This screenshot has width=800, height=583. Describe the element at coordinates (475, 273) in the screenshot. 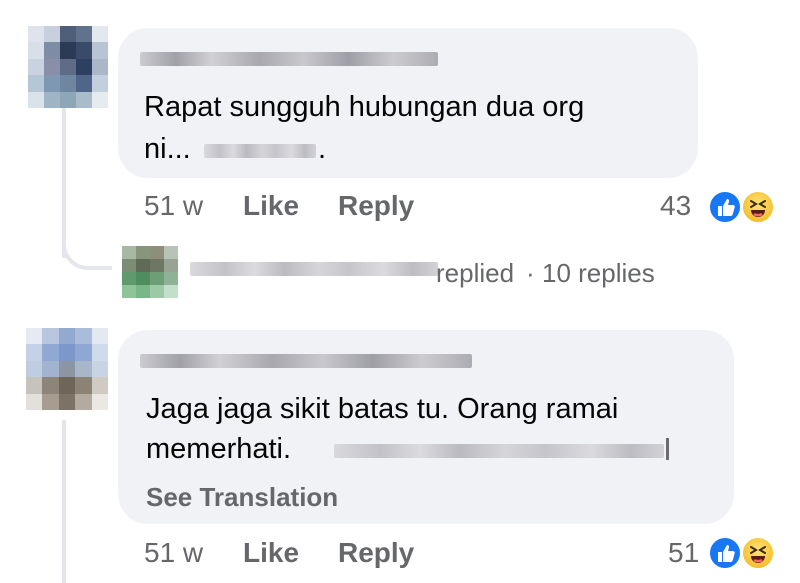

I see `replied-text: replied` at that location.